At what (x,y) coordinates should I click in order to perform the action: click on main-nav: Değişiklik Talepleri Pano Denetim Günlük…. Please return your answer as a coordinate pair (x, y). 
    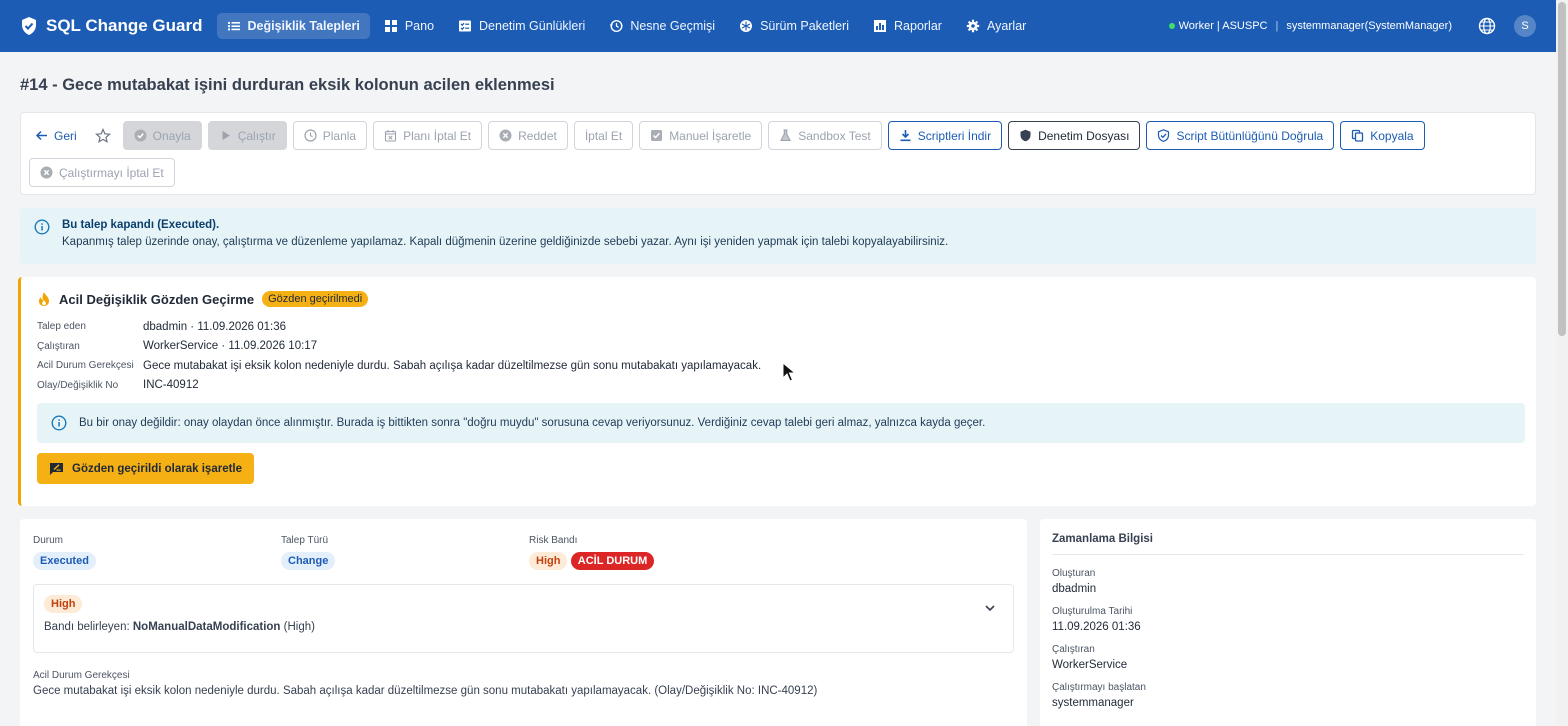
    Looking at the image, I should click on (626, 26).